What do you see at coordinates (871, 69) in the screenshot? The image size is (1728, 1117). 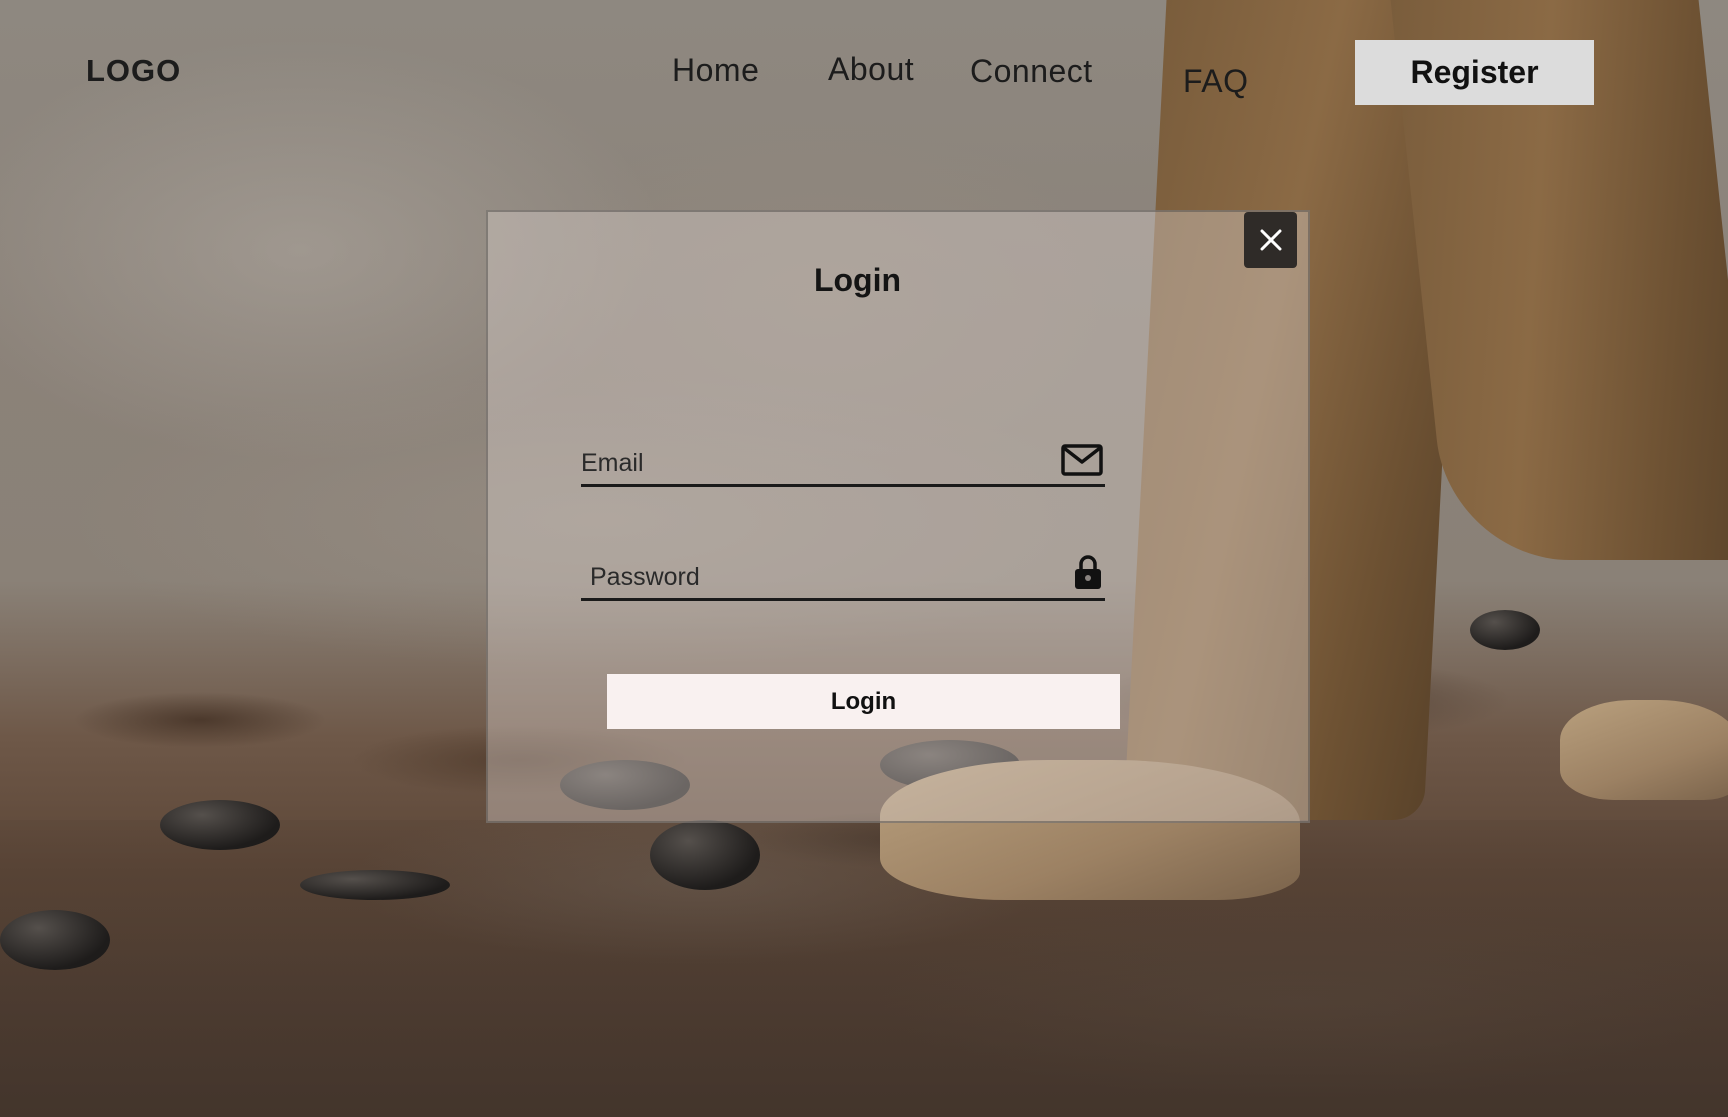 I see `nav-about-link: About` at bounding box center [871, 69].